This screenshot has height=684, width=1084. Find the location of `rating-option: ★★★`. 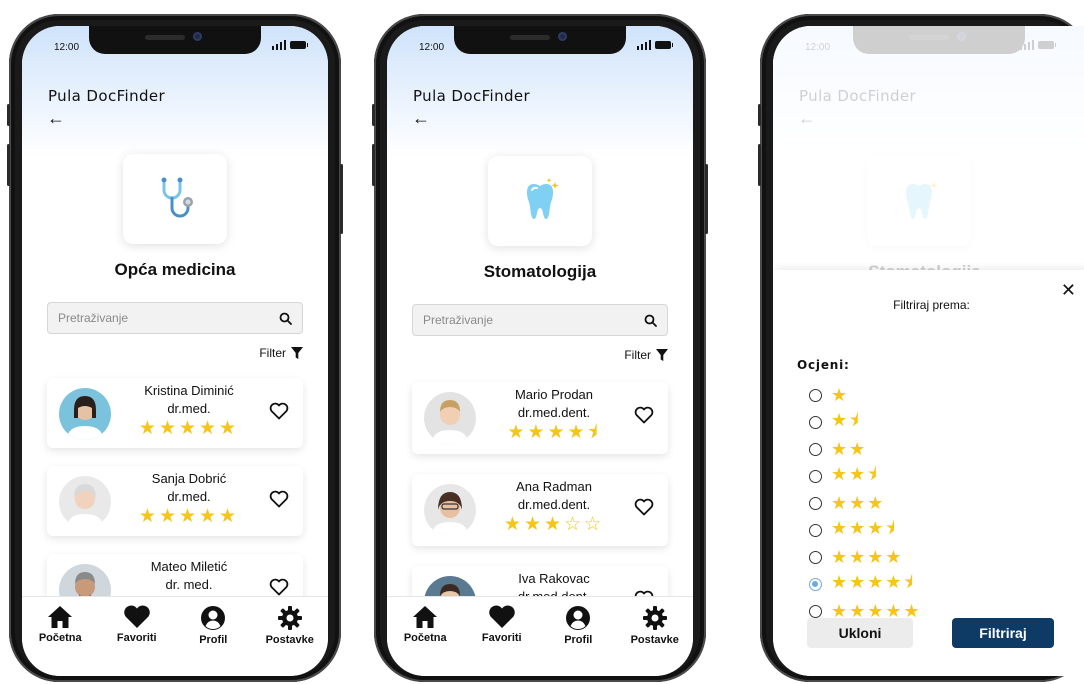

rating-option: ★★★ is located at coordinates (865, 503).